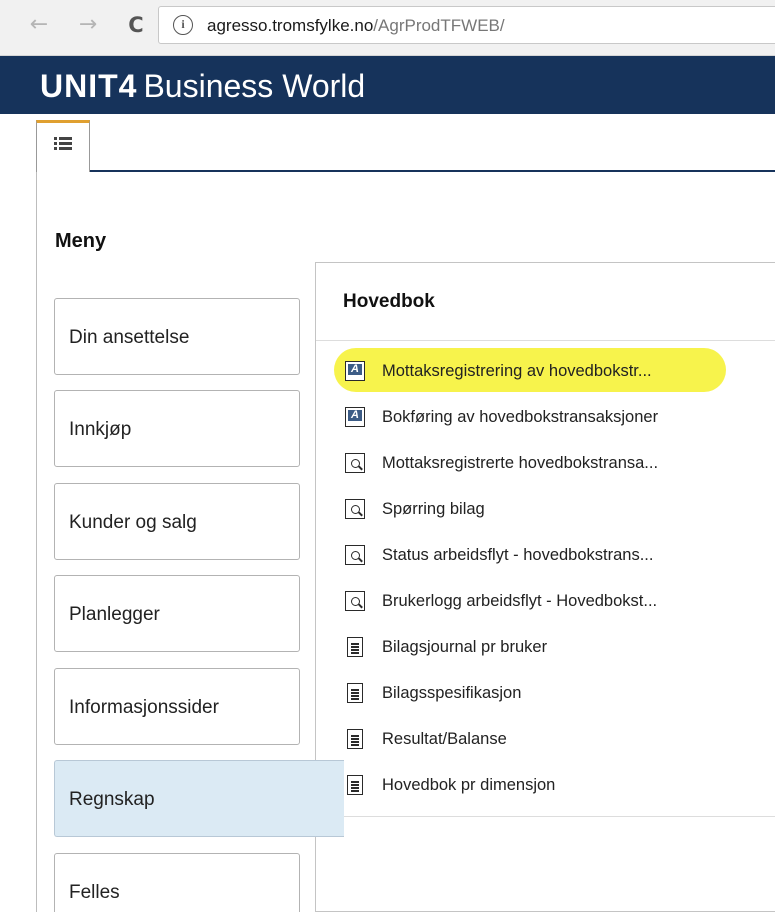 The width and height of the screenshot is (775, 912). What do you see at coordinates (144, 707) in the screenshot?
I see `category-label: Informasjonssider` at bounding box center [144, 707].